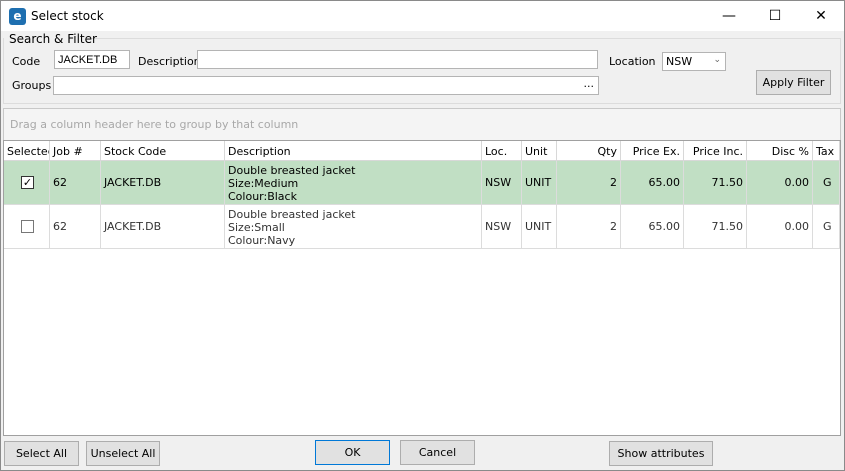 The height and width of the screenshot is (471, 845). Describe the element at coordinates (169, 61) in the screenshot. I see `description-label: Description` at that location.